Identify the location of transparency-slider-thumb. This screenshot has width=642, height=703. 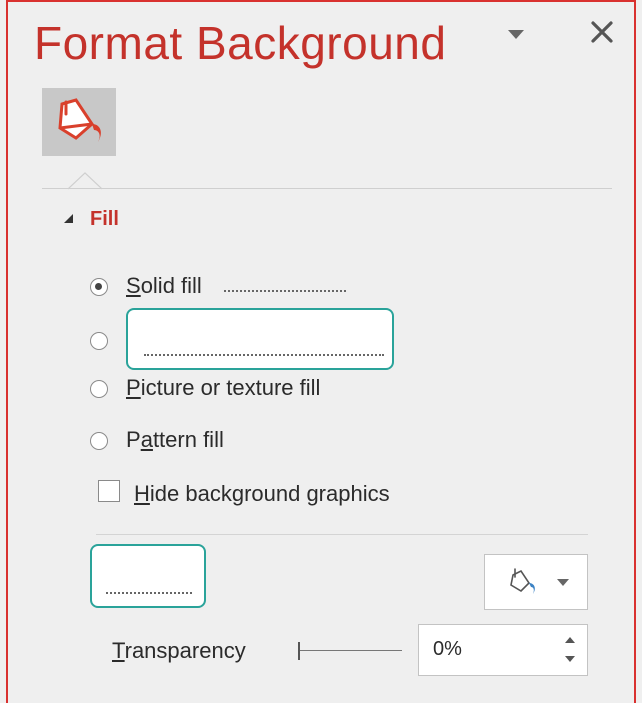
(299, 651).